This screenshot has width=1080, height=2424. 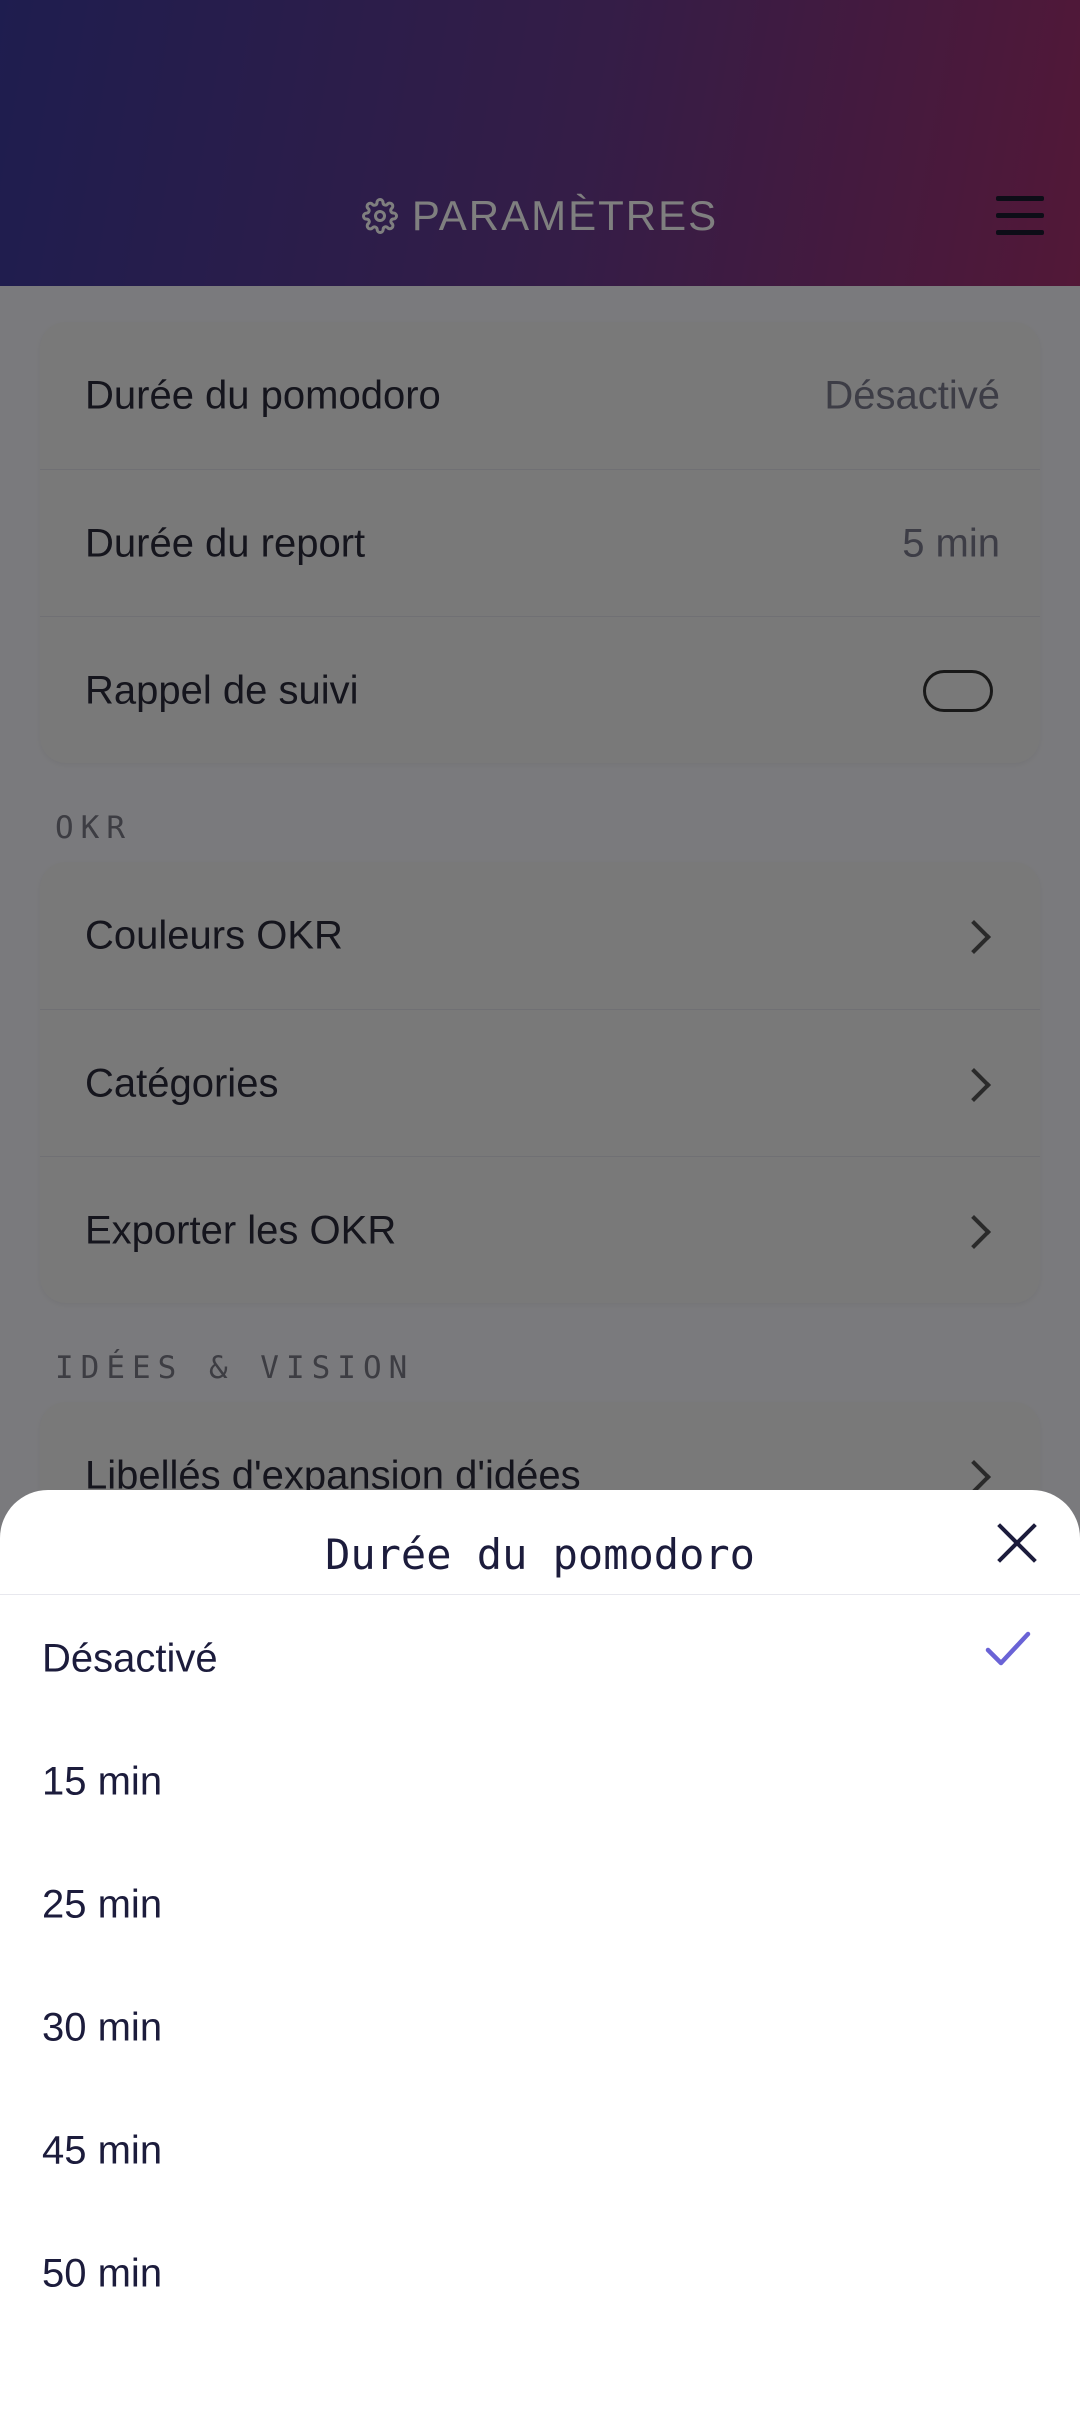 I want to click on option-label: 25 min, so click(x=102, y=1904).